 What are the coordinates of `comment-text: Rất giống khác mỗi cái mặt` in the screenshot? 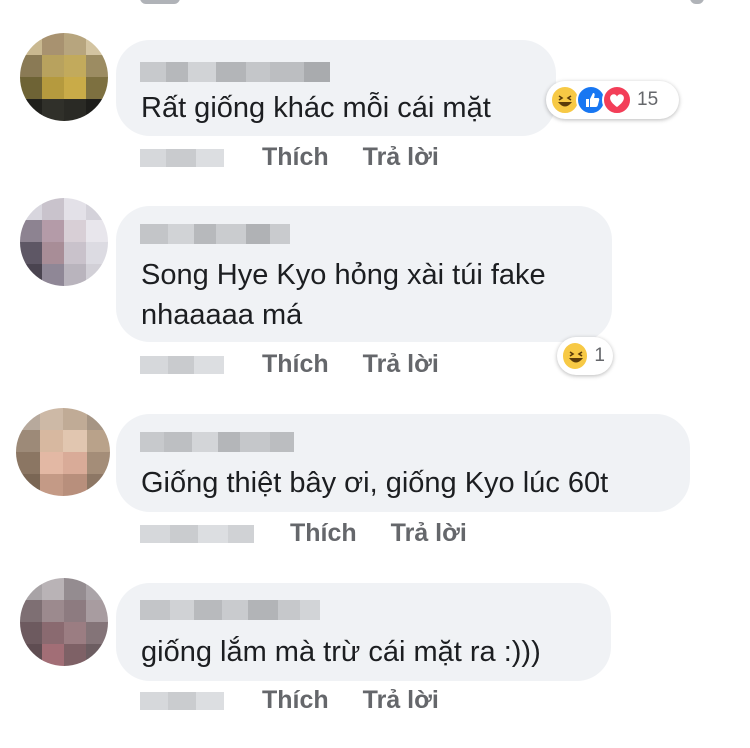 It's located at (316, 108).